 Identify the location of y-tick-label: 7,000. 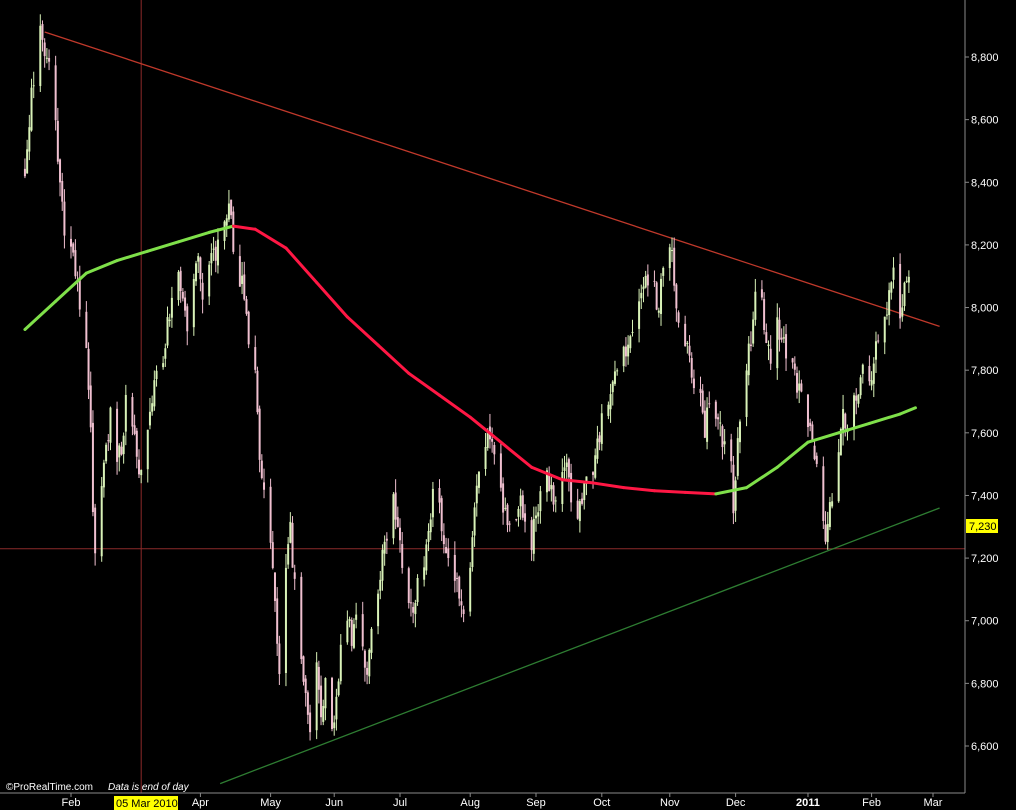
(985, 622).